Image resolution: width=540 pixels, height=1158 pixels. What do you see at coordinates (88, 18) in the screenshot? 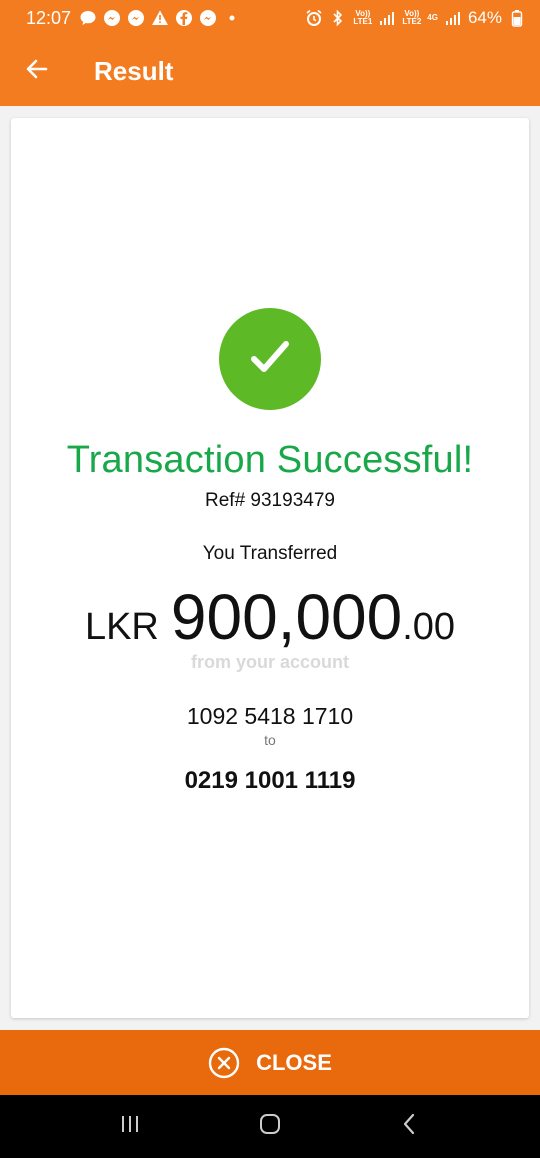
I see `chat-icon` at bounding box center [88, 18].